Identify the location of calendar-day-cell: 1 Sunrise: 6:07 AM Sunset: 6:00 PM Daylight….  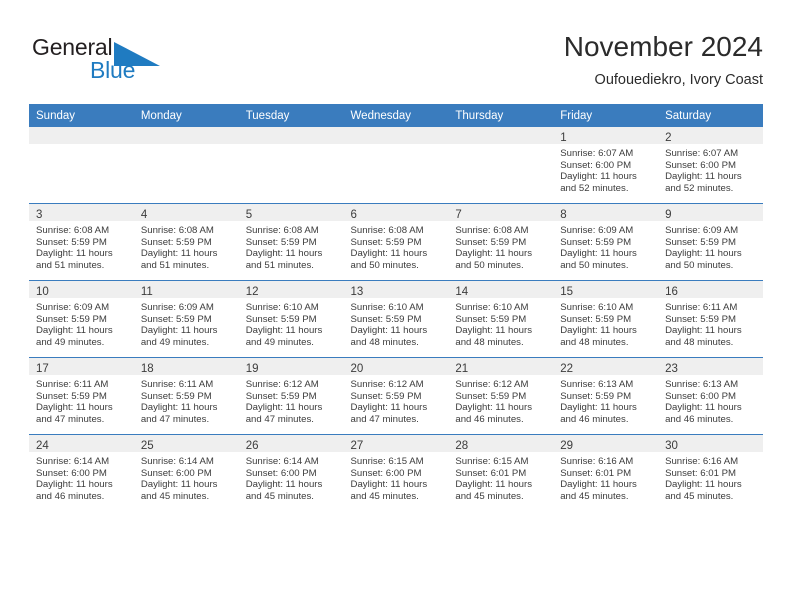
(606, 165).